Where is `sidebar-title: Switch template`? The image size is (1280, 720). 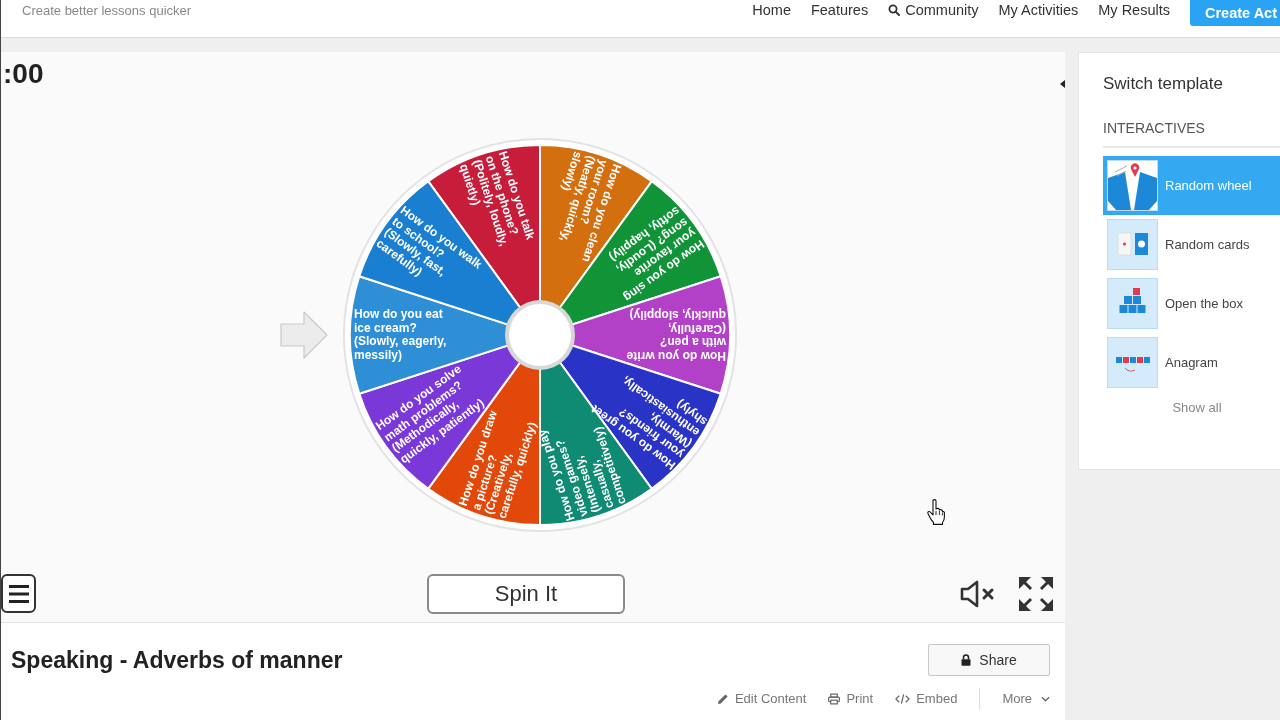 sidebar-title: Switch template is located at coordinates (1163, 84).